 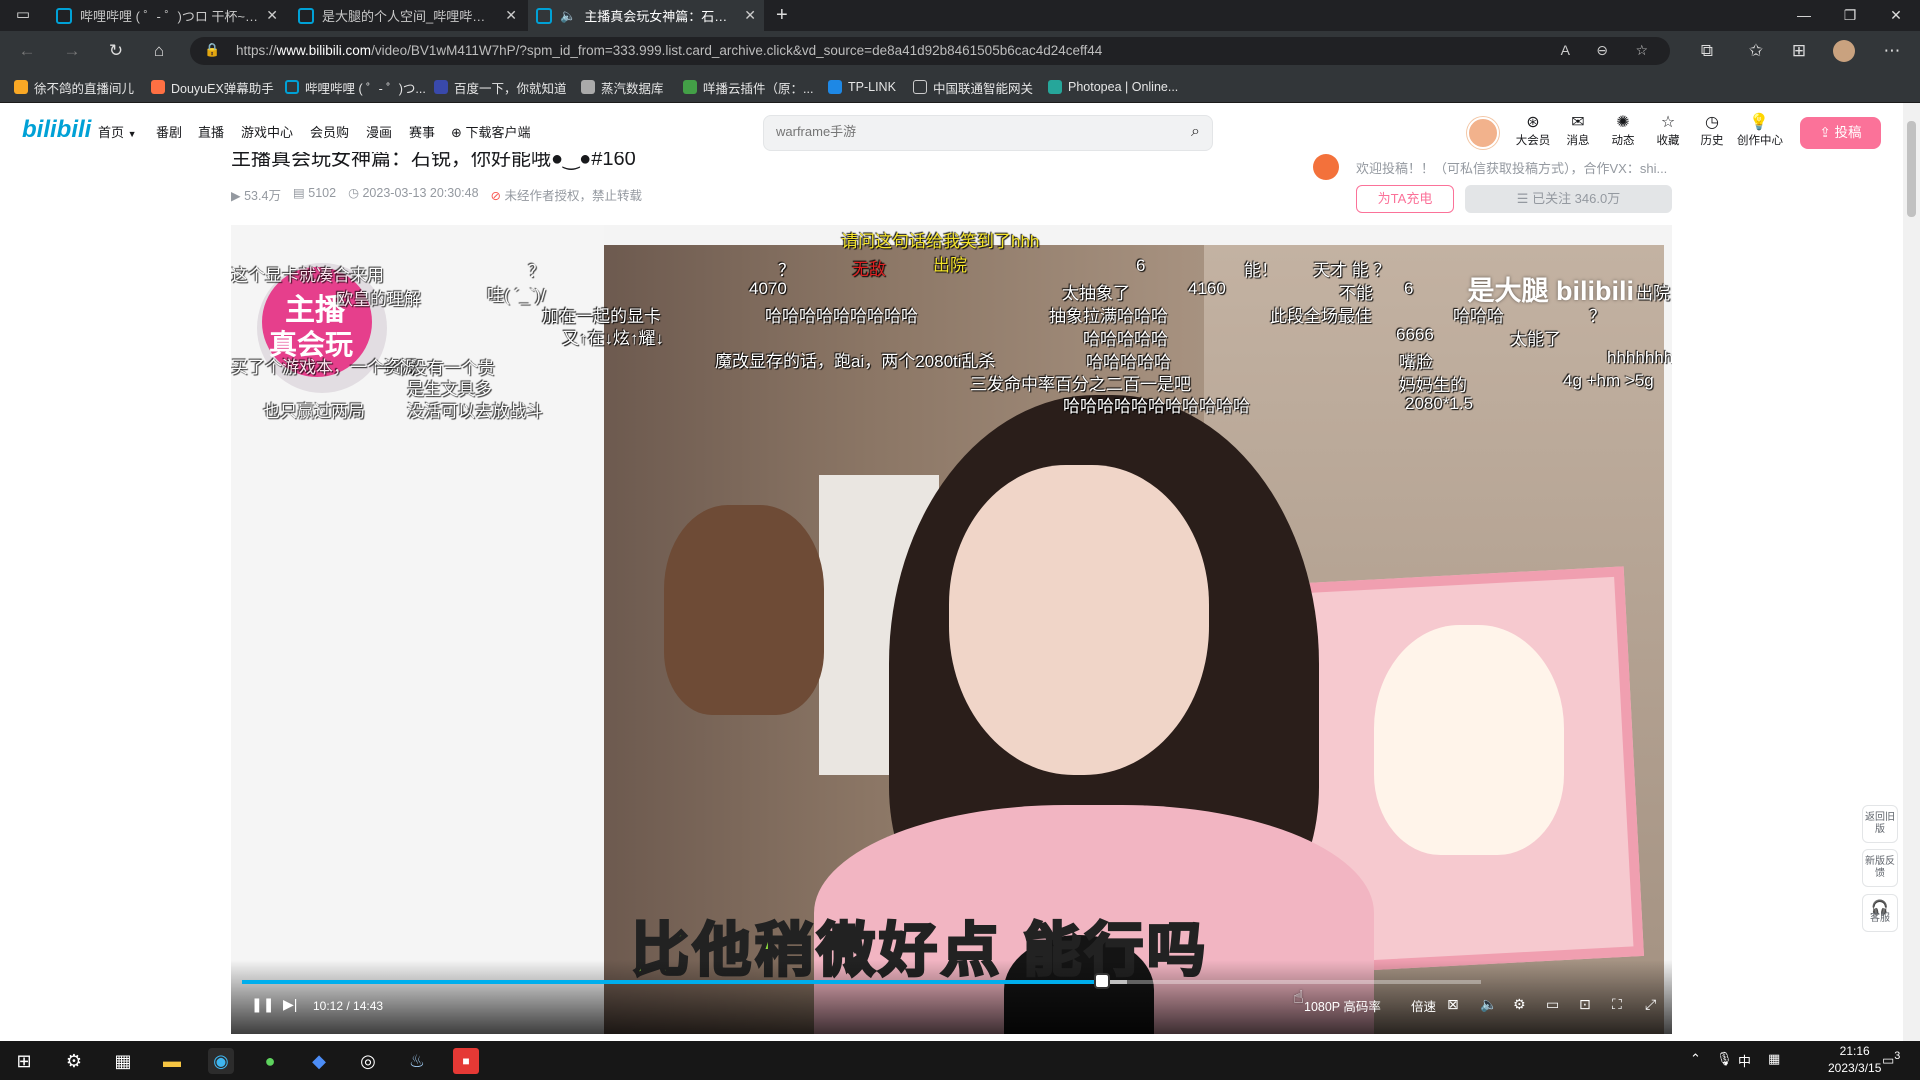 I want to click on header-dynamics: ✺ 动态, so click(x=1623, y=130).